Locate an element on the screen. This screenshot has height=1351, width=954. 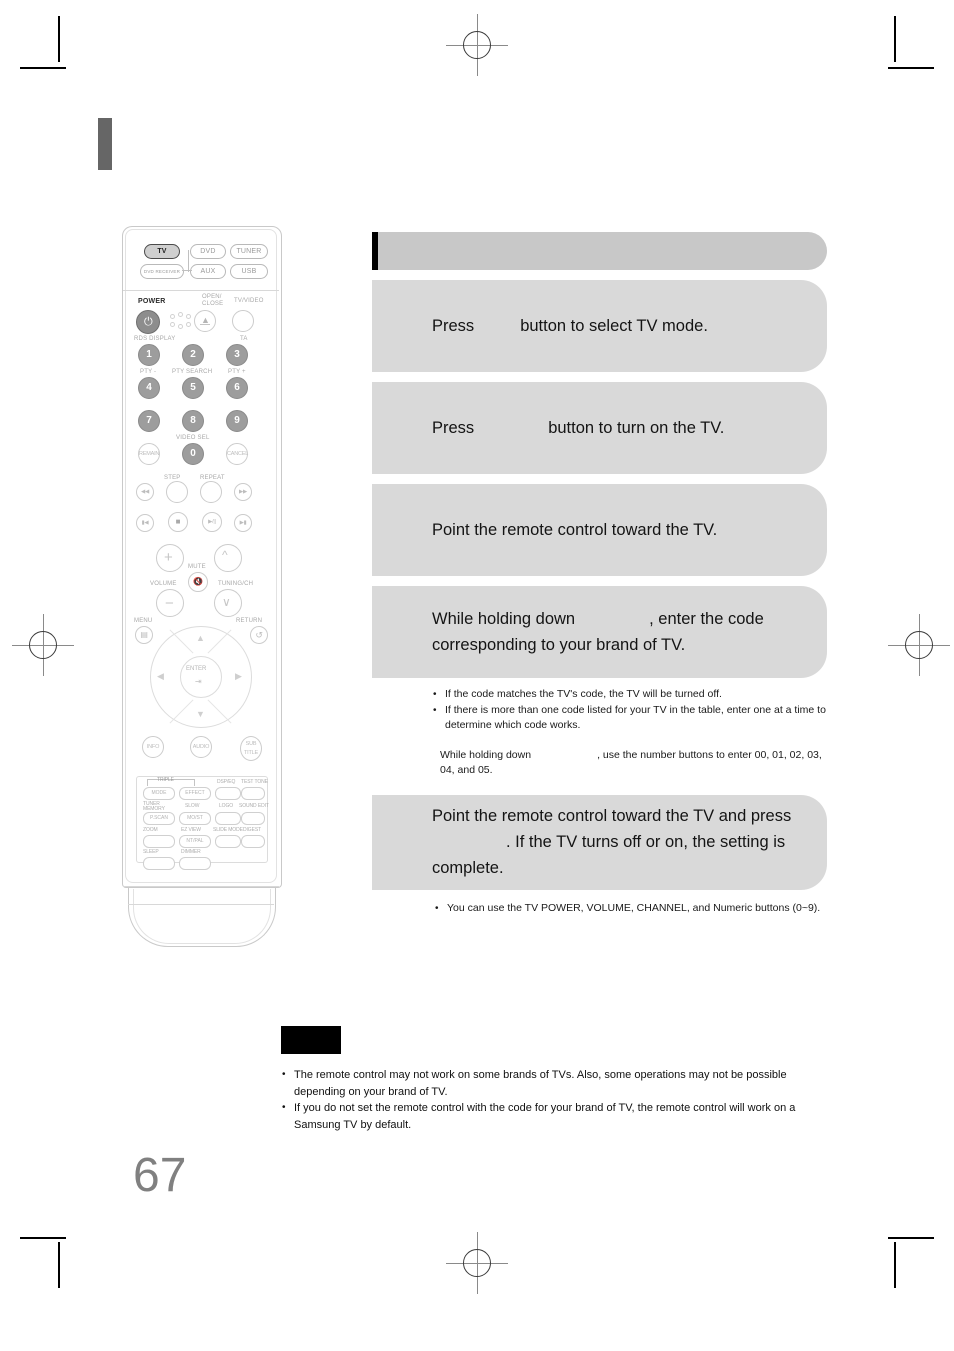
chevron-down-icon: ∨ is located at coordinates (226, 602).